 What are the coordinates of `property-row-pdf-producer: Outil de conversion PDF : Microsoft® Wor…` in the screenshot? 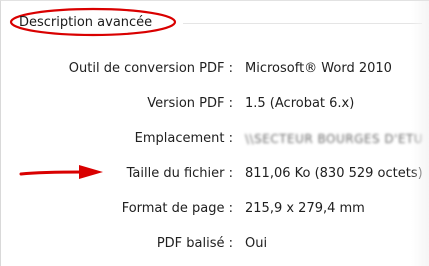 It's located at (215, 70).